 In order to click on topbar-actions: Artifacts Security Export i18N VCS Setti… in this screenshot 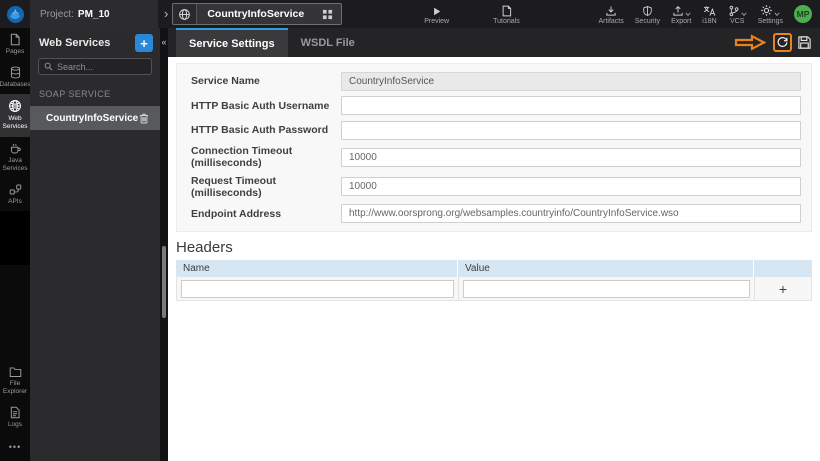, I will do `click(709, 14)`.